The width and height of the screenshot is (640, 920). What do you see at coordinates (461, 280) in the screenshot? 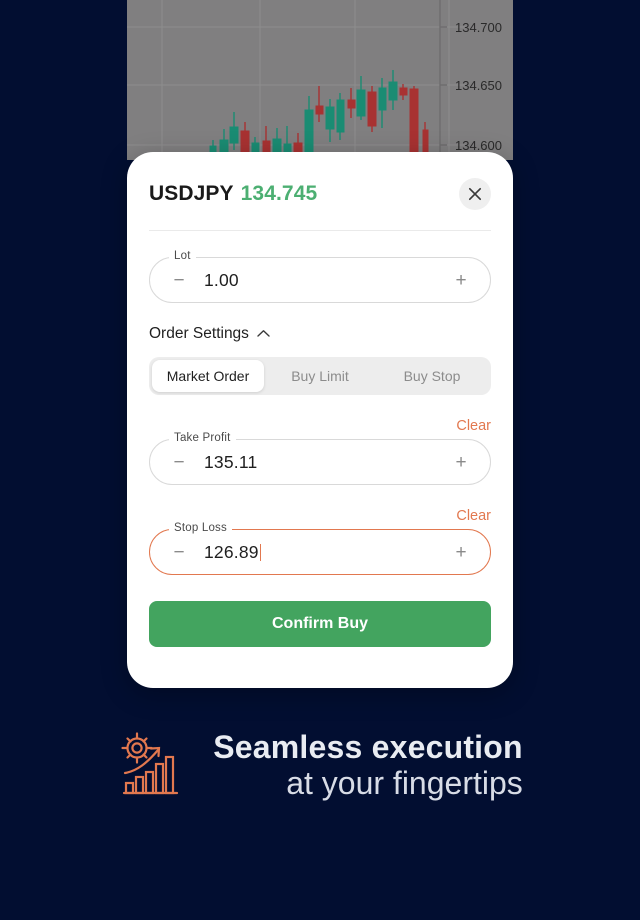
I see `lot-increment-button: +` at bounding box center [461, 280].